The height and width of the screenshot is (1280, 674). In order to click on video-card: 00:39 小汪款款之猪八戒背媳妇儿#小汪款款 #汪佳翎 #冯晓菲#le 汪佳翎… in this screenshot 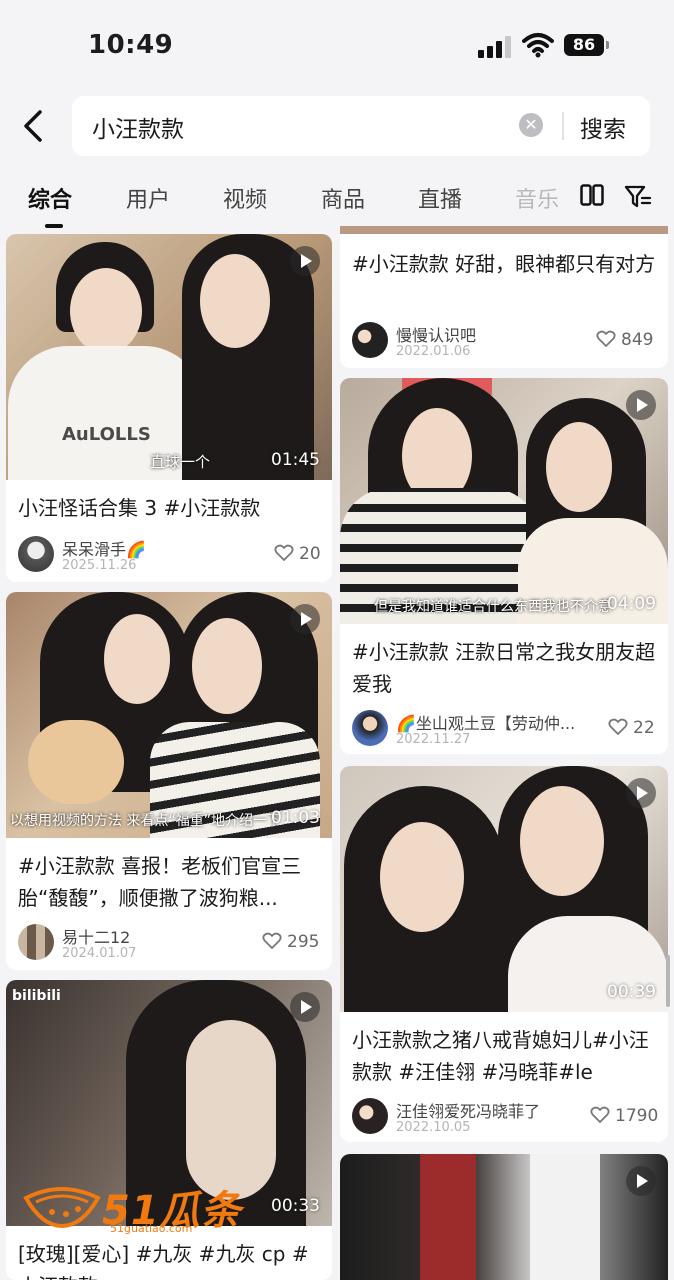, I will do `click(504, 954)`.